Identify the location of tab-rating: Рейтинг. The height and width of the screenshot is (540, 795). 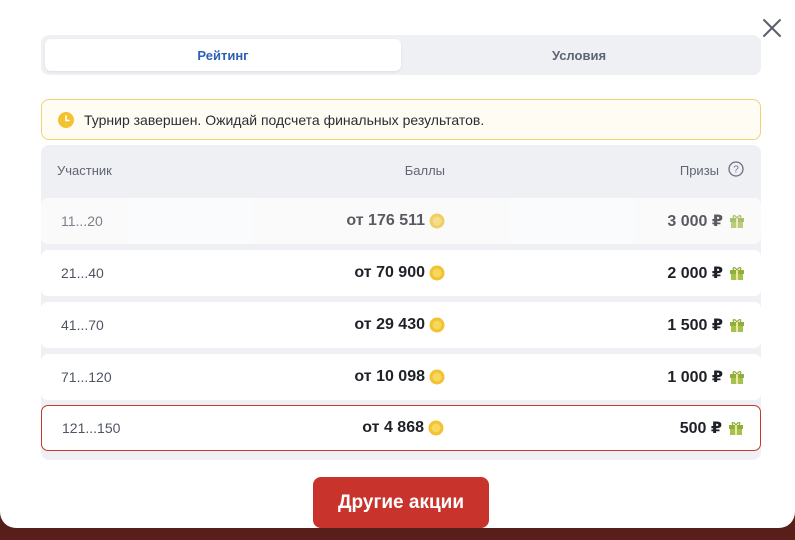
(223, 55).